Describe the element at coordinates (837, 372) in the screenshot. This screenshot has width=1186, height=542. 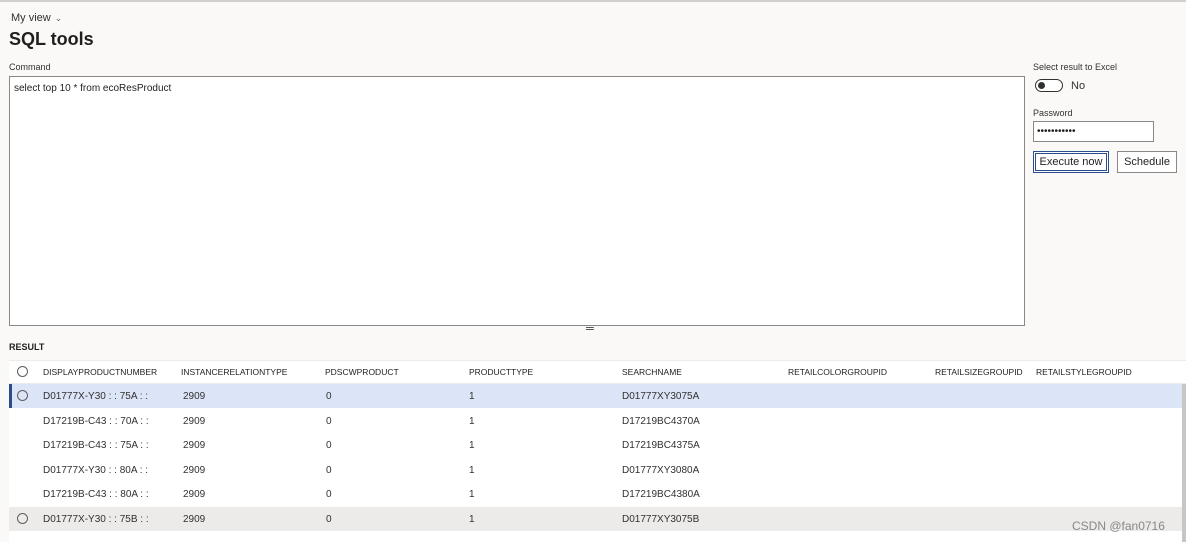
I see `column-header: RETAILCOLORGROUPID` at that location.